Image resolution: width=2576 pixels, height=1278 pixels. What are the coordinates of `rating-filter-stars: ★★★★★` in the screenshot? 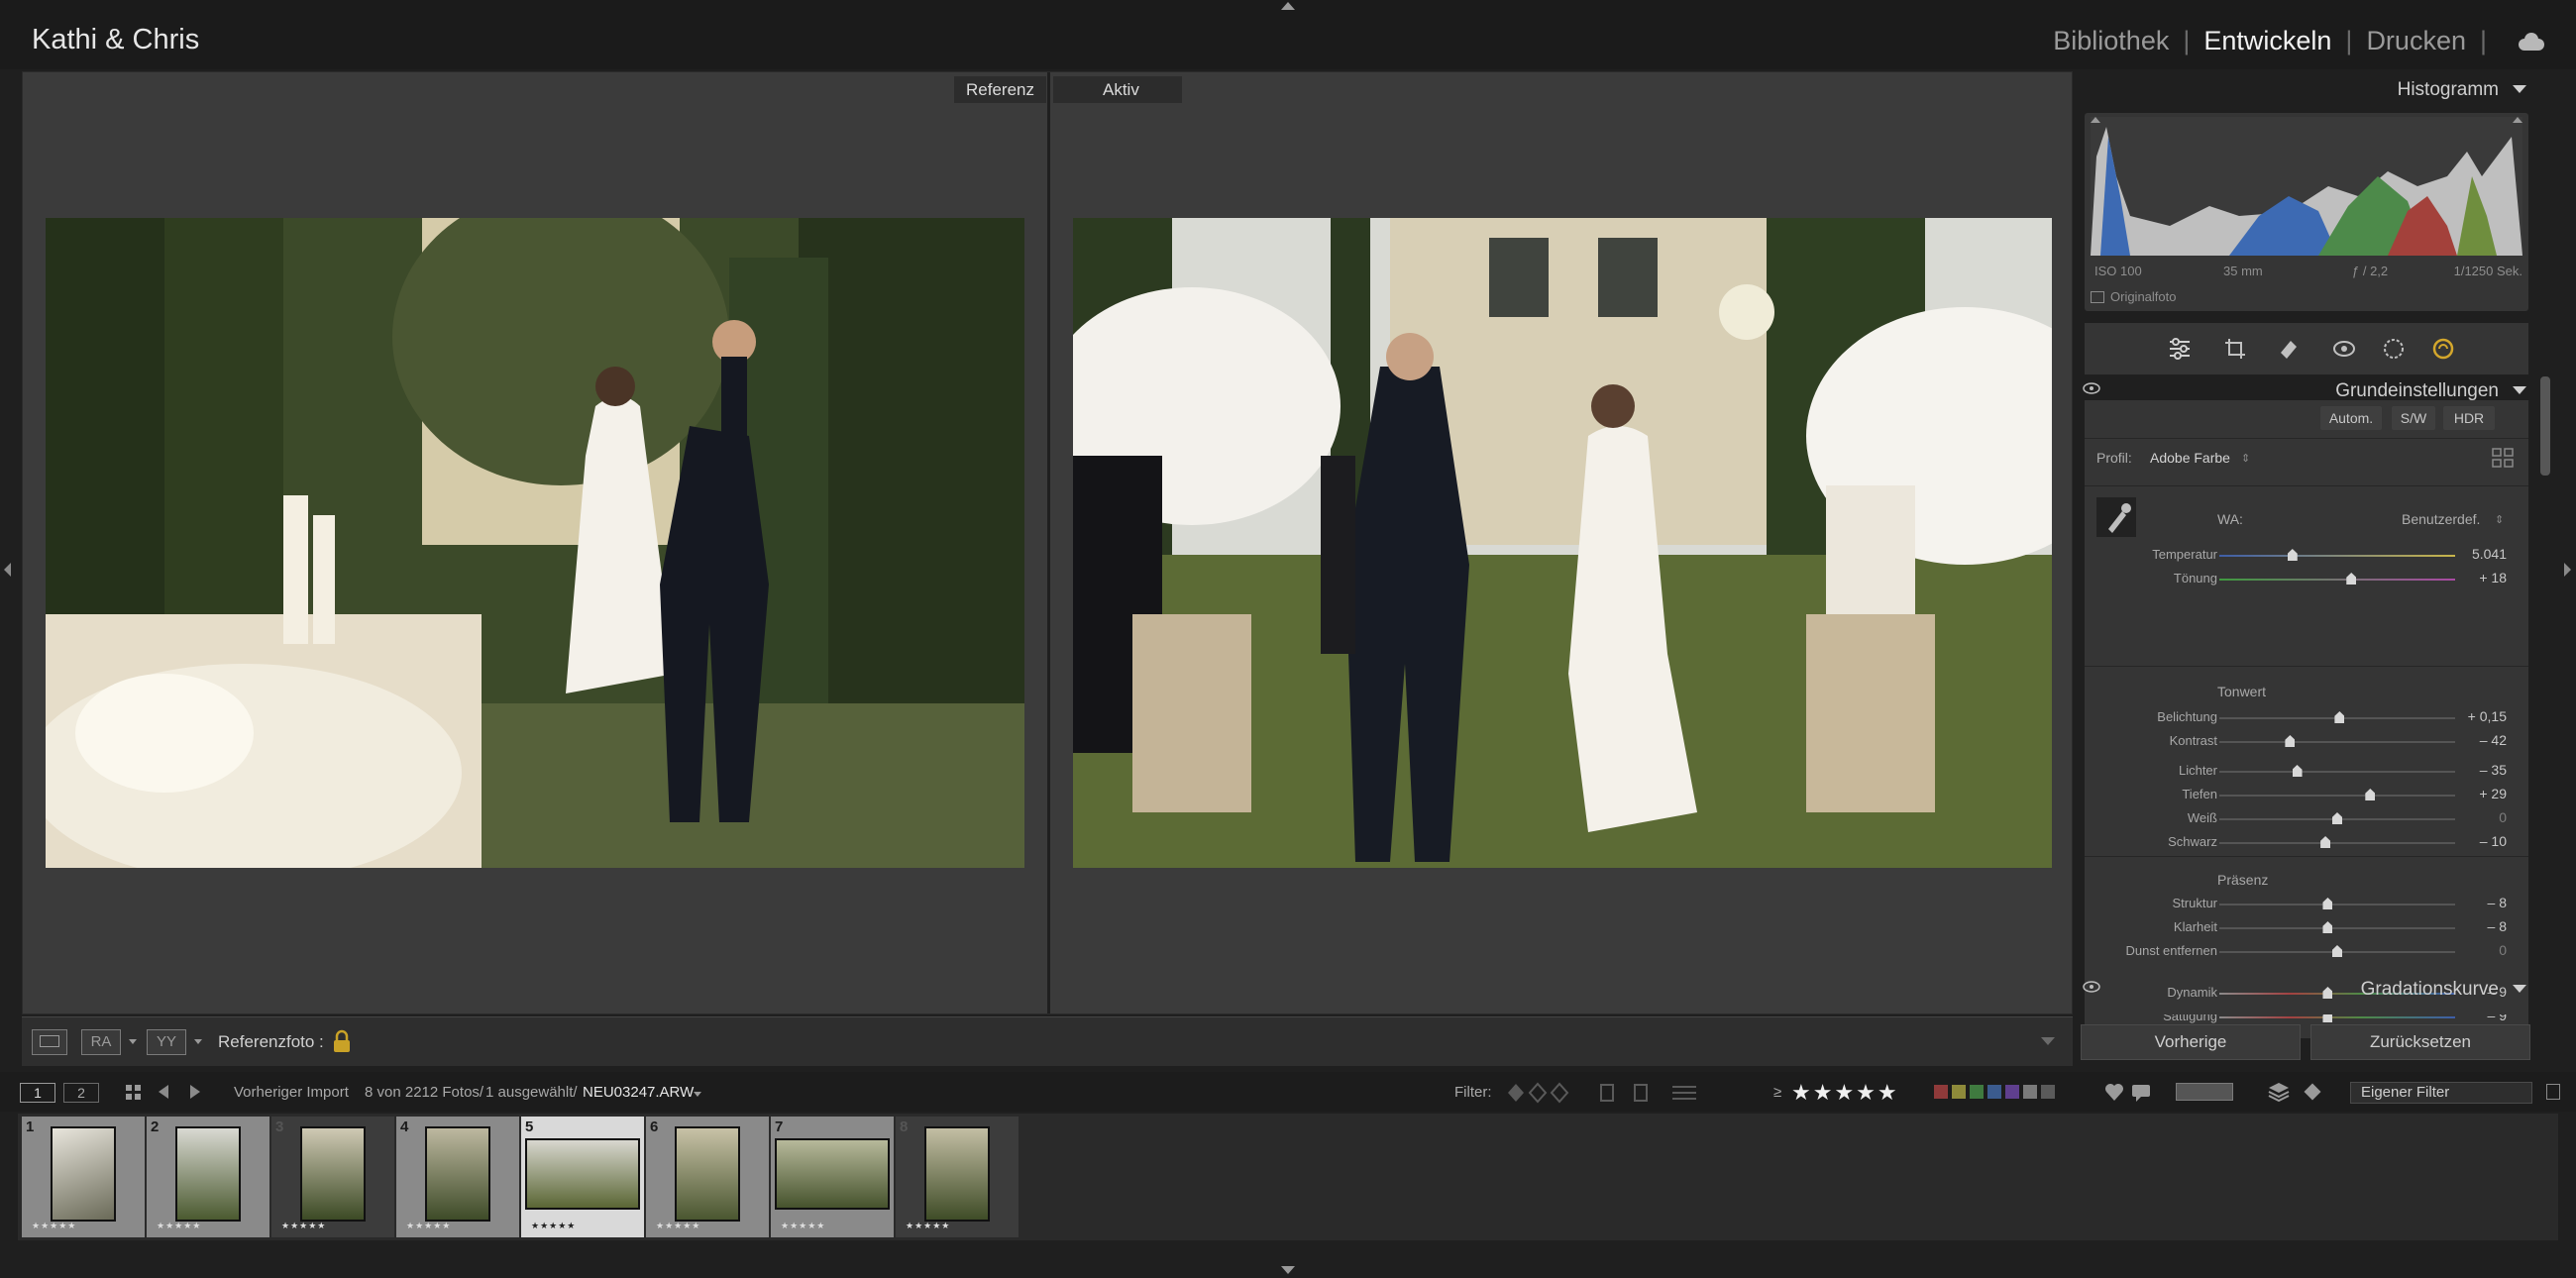 It's located at (1845, 1093).